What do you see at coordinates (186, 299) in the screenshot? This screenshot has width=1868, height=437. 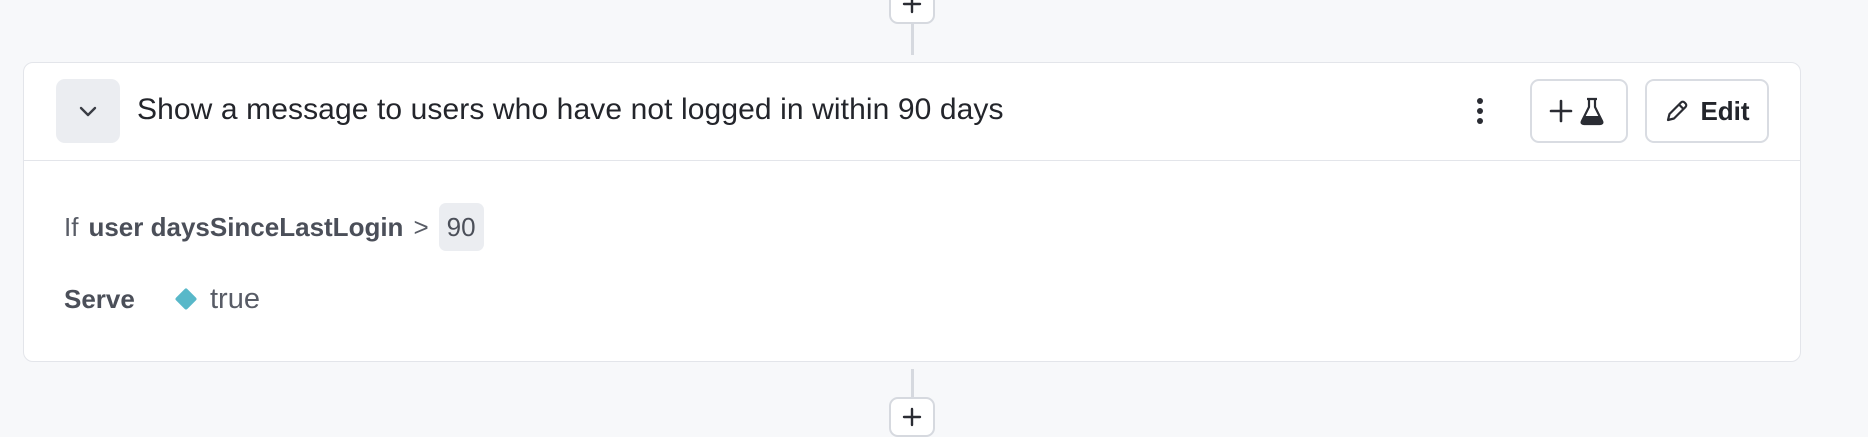 I see `variation-diamond-icon` at bounding box center [186, 299].